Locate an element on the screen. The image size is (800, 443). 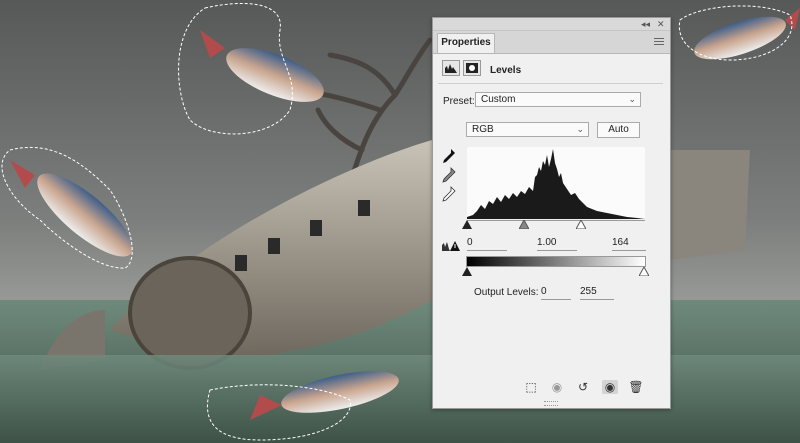
output-white-handle is located at coordinates (644, 271).